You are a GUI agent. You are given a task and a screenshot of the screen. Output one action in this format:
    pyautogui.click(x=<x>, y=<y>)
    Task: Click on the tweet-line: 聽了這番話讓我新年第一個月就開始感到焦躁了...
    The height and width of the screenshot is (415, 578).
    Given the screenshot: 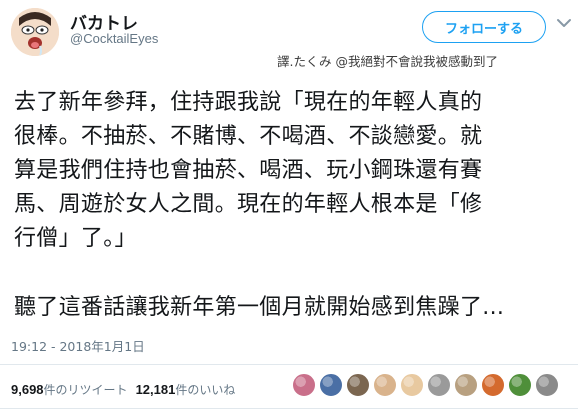 What is the action you would take?
    pyautogui.click(x=259, y=307)
    